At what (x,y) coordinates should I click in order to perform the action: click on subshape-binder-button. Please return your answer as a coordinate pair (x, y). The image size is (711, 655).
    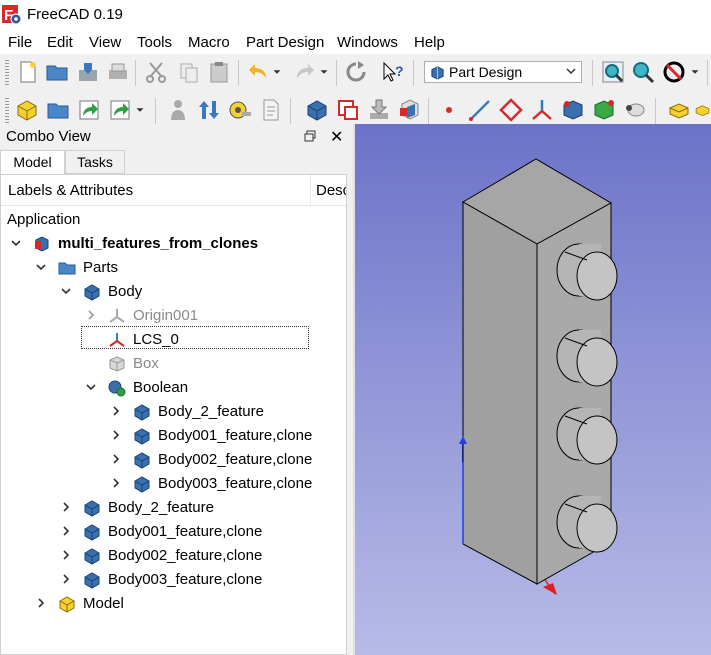
    Looking at the image, I should click on (573, 110).